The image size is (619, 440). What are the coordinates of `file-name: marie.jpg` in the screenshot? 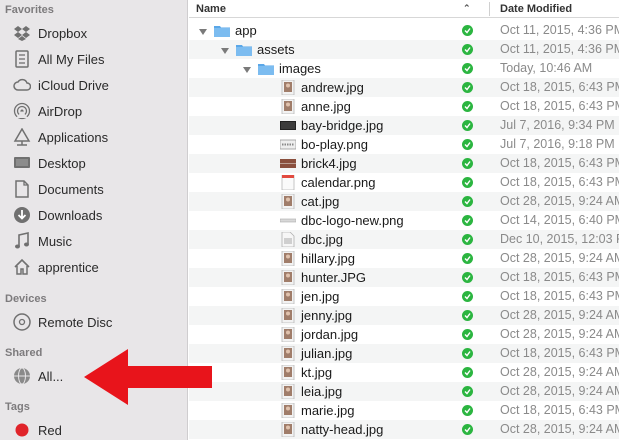 It's located at (328, 410).